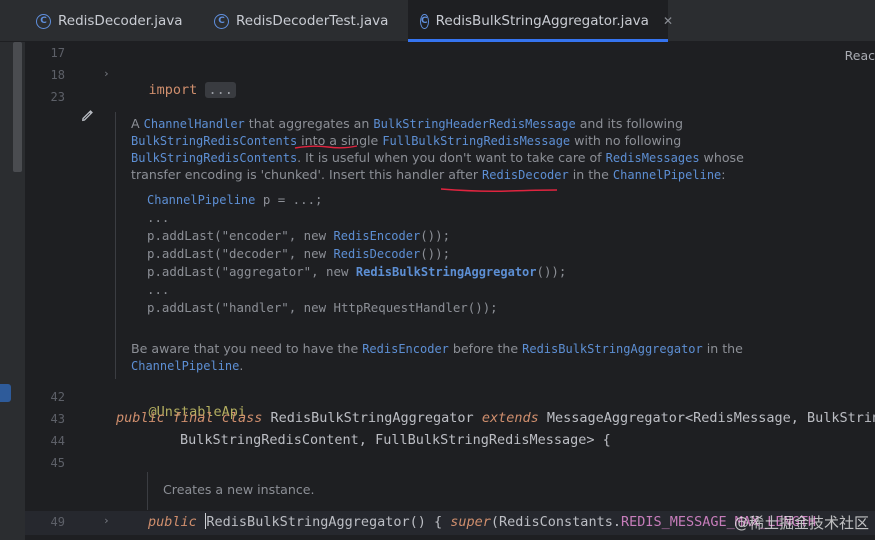  I want to click on line-number: 23, so click(57, 97).